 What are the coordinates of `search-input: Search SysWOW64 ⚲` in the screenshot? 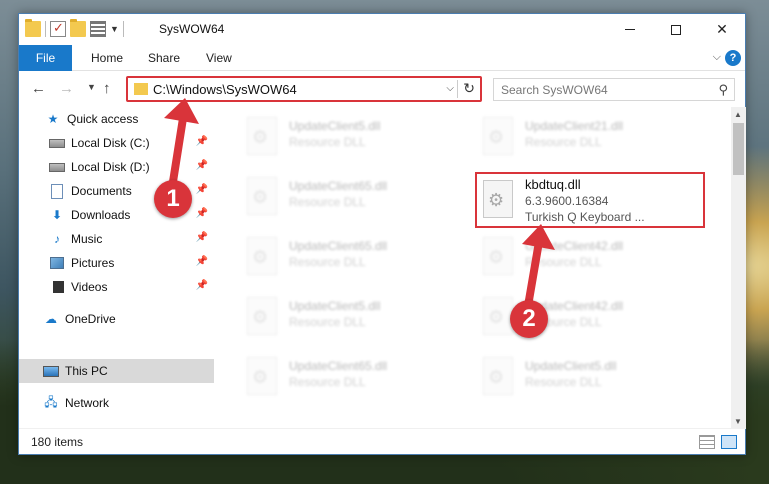 It's located at (614, 89).